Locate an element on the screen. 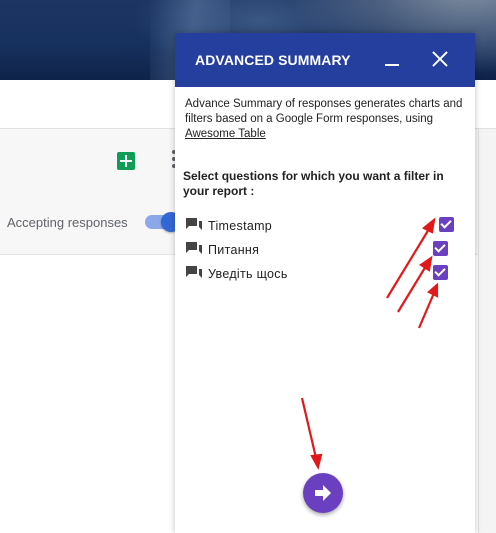 The height and width of the screenshot is (533, 496). close-icon is located at coordinates (440, 59).